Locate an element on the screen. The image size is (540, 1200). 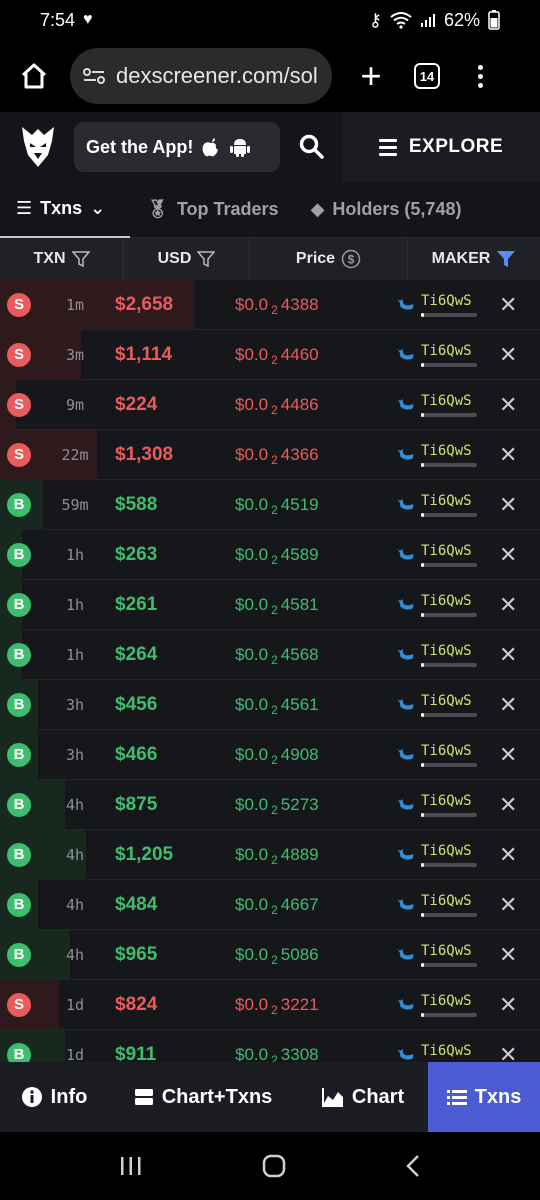
table-row: B 4h $875 $0.0 2 5273 Ti6QwS ✕ is located at coordinates (270, 805).